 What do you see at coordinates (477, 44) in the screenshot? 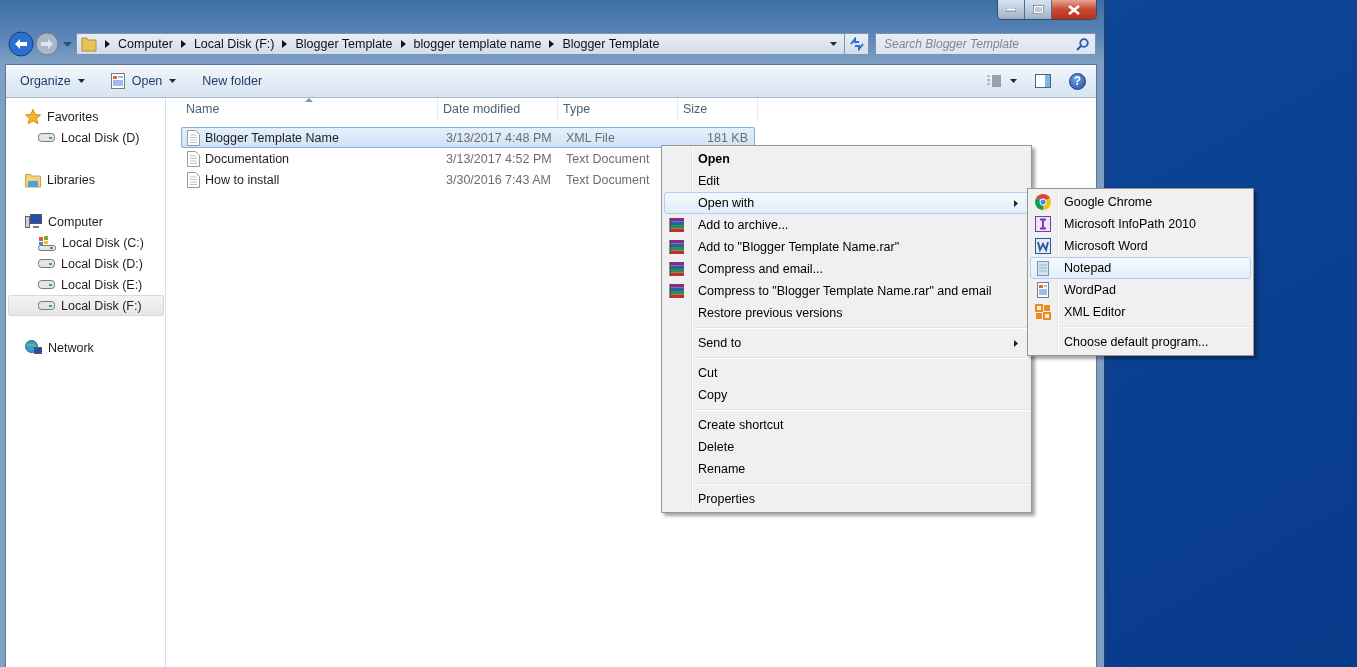
I see `breadcrumb-item: blogger template name` at bounding box center [477, 44].